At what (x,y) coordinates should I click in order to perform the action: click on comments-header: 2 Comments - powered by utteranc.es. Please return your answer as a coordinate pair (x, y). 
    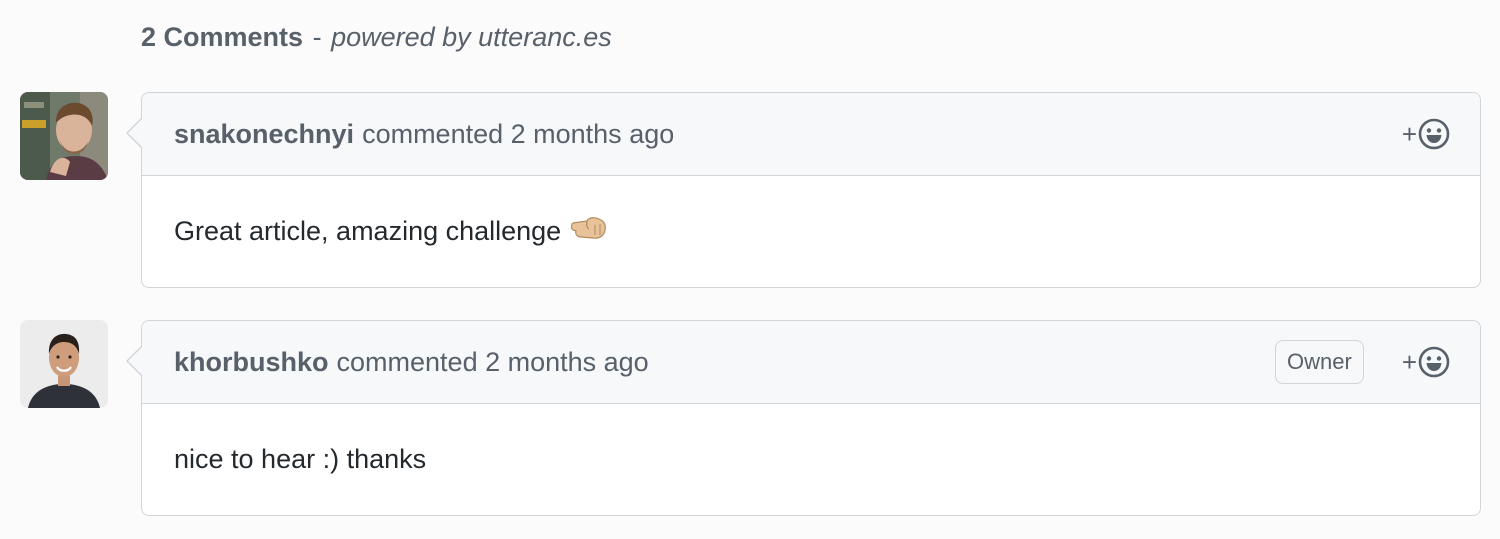
    Looking at the image, I should click on (376, 37).